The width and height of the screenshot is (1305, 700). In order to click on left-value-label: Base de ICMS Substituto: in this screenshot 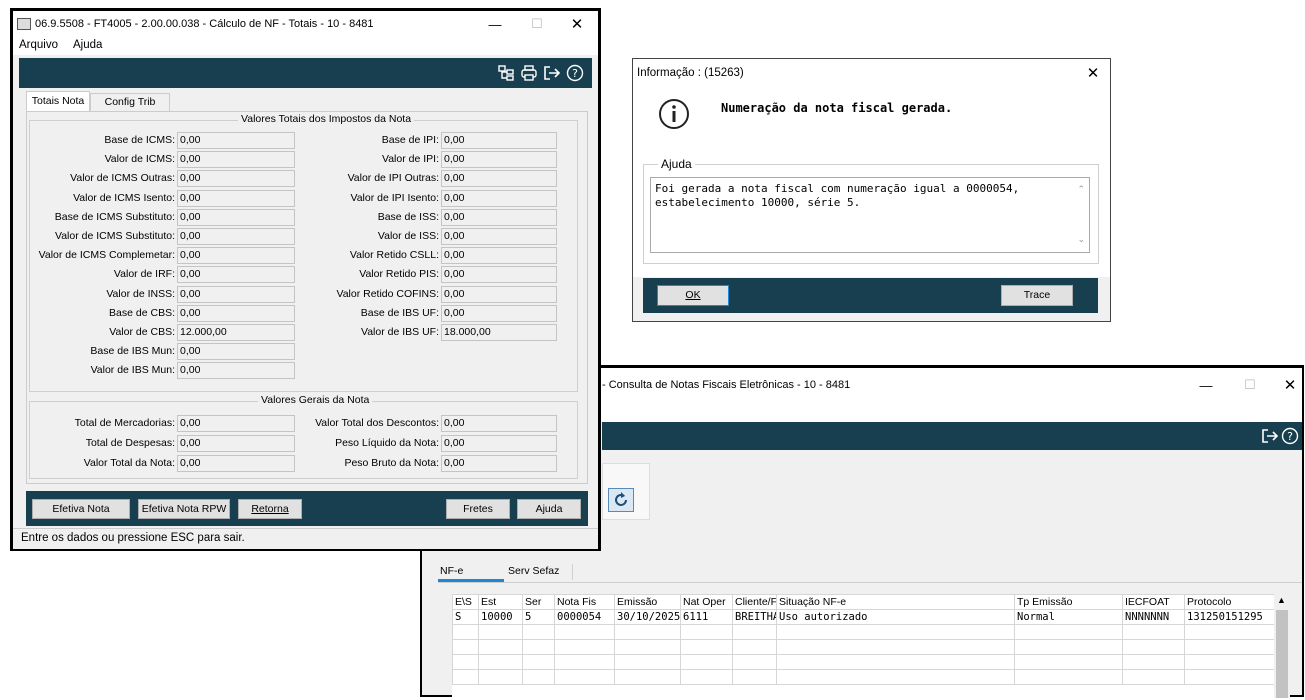, I will do `click(114, 216)`.